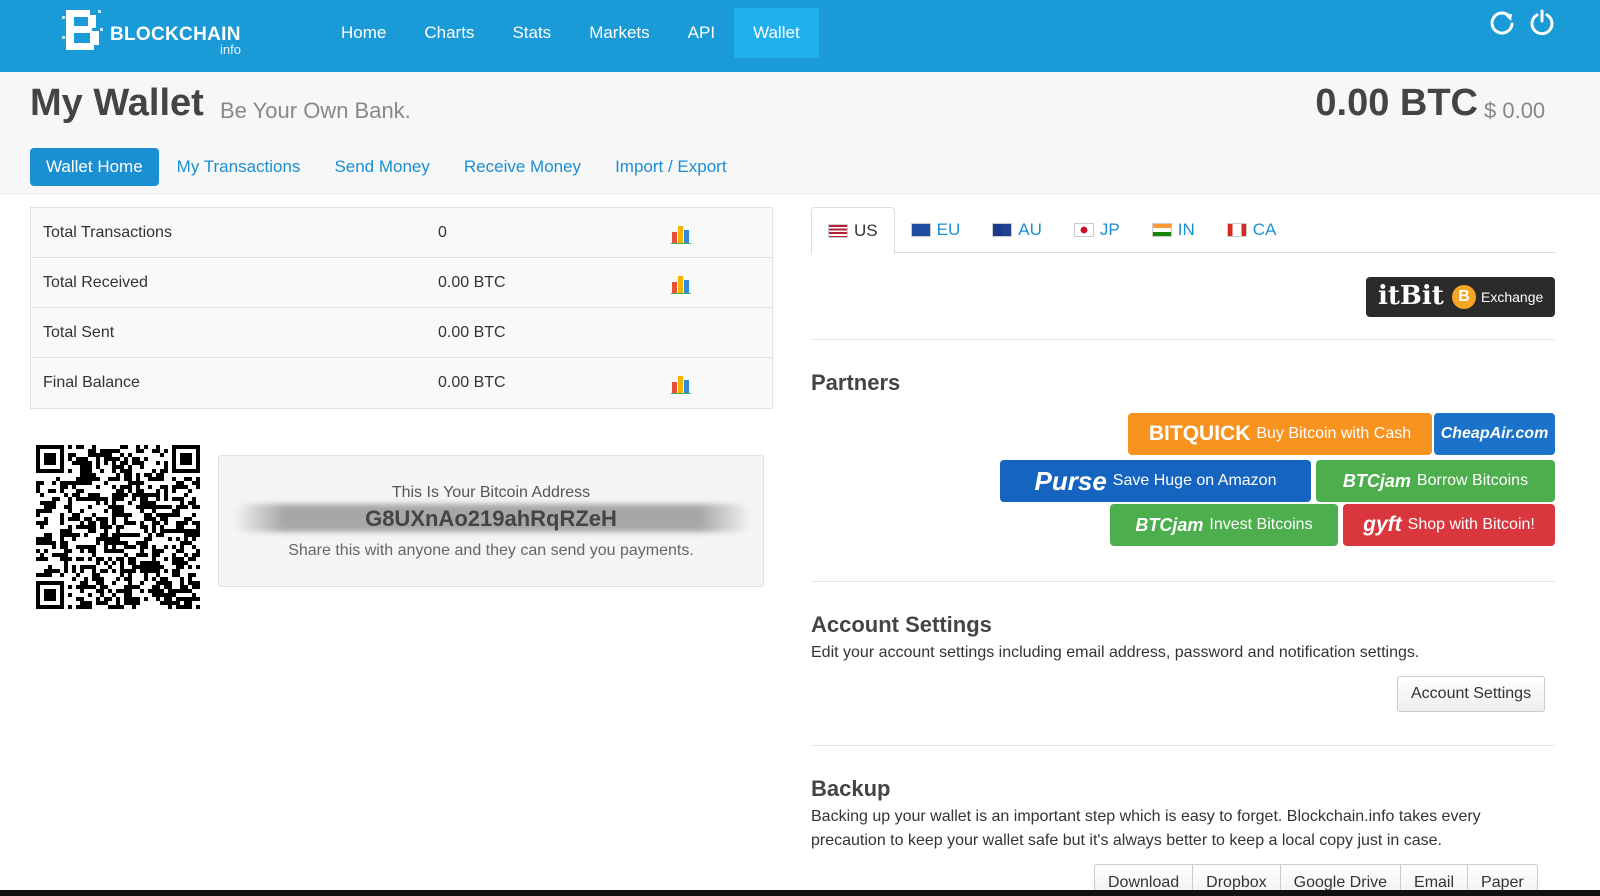 This screenshot has width=1600, height=896. I want to click on us-flag-icon, so click(838, 230).